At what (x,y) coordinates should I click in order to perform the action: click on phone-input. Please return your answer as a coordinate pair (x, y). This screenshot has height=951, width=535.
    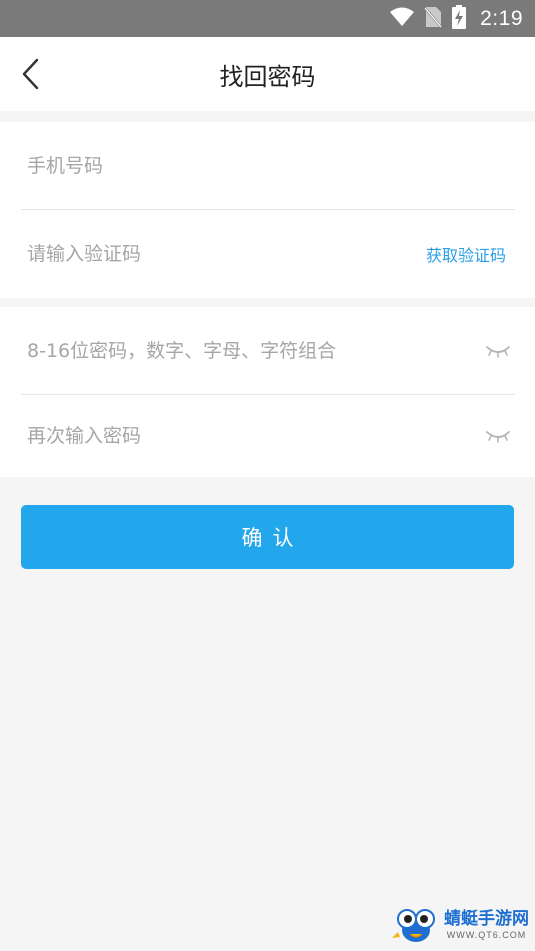
    Looking at the image, I should click on (268, 165).